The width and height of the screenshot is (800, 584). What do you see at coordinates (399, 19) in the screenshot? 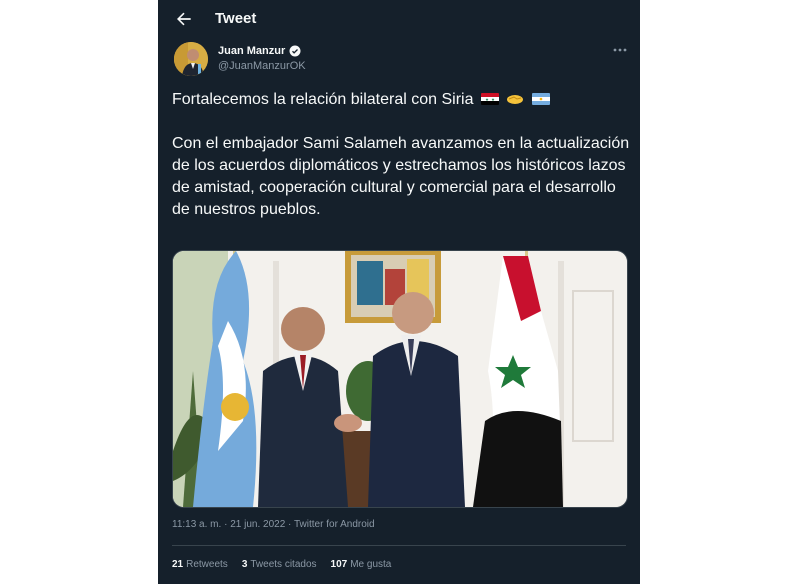
I see `top-bar: Tweet` at bounding box center [399, 19].